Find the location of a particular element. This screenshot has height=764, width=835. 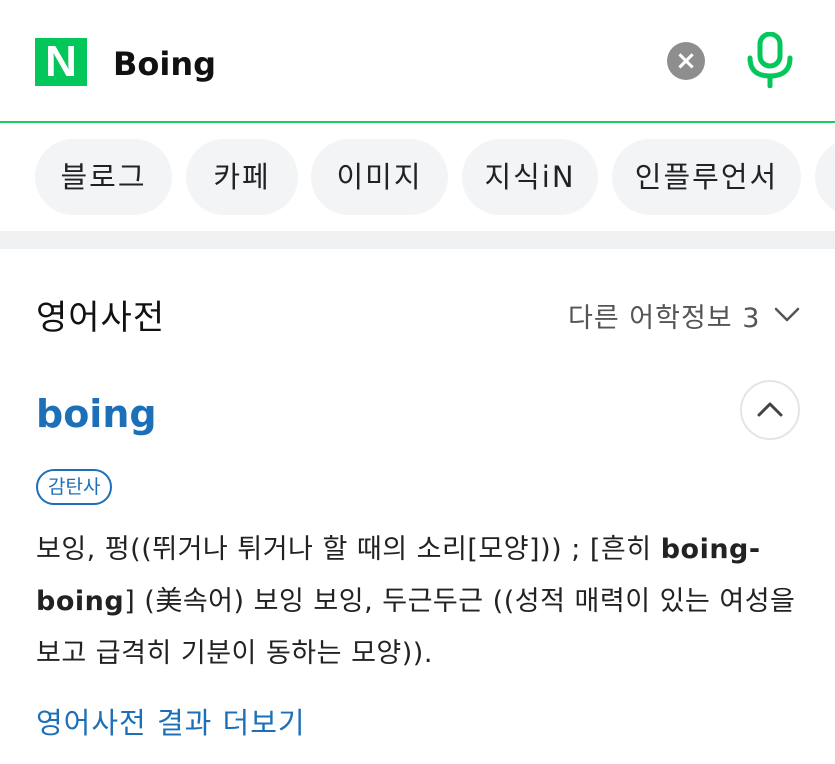

tab-cafe: 카페 is located at coordinates (242, 177).